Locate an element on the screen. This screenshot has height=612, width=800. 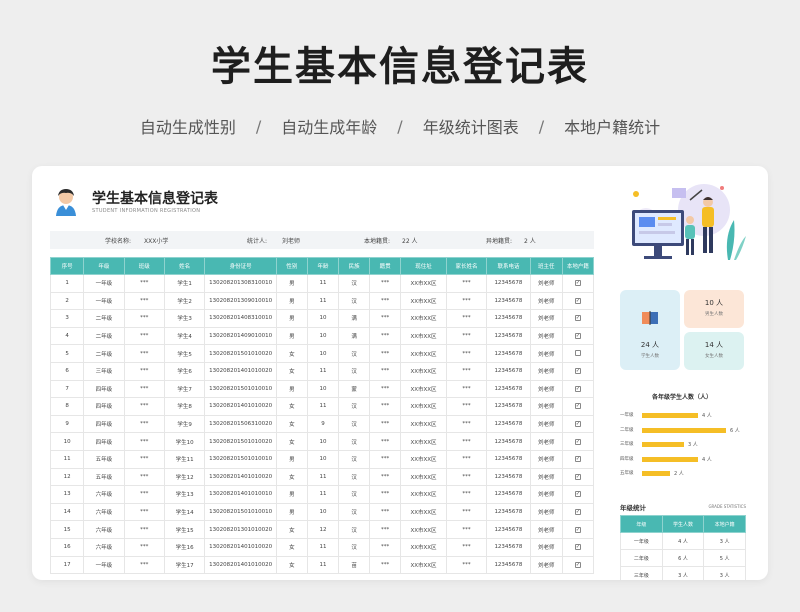
classroom-illustration is located at coordinates (689, 222).